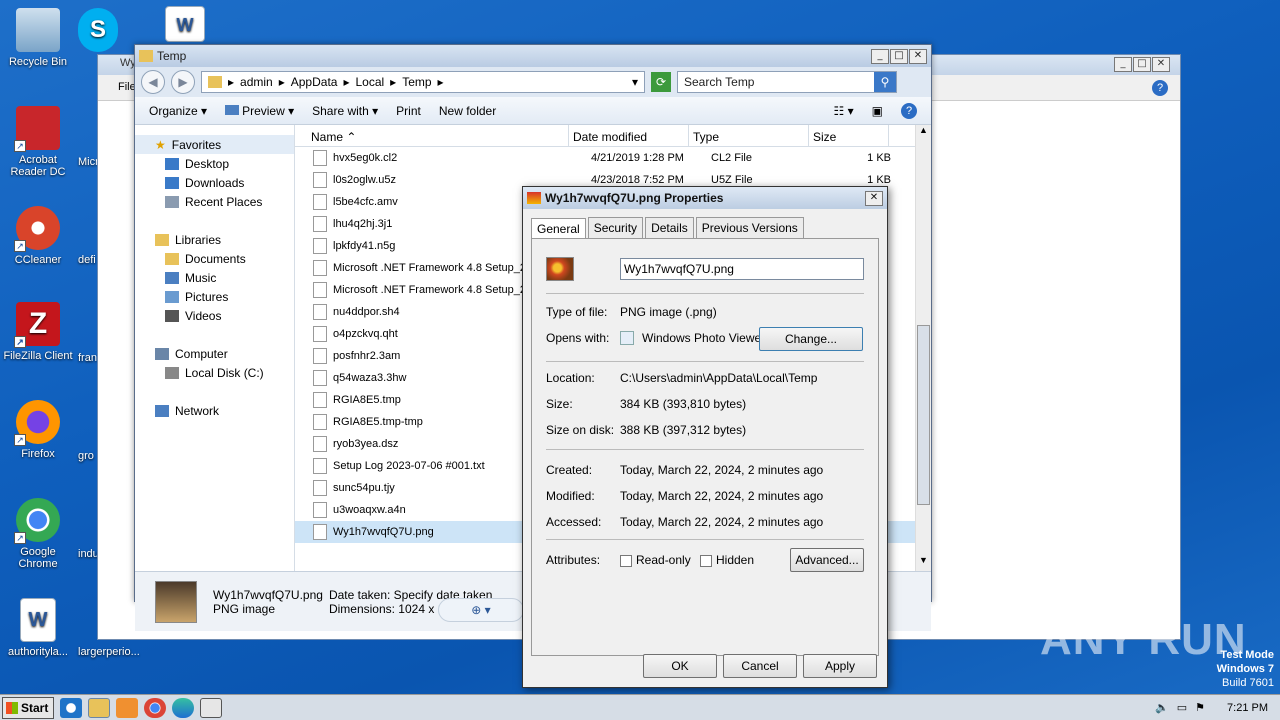 The height and width of the screenshot is (720, 1280). What do you see at coordinates (749, 135) in the screenshot?
I see `column-type: Type` at bounding box center [749, 135].